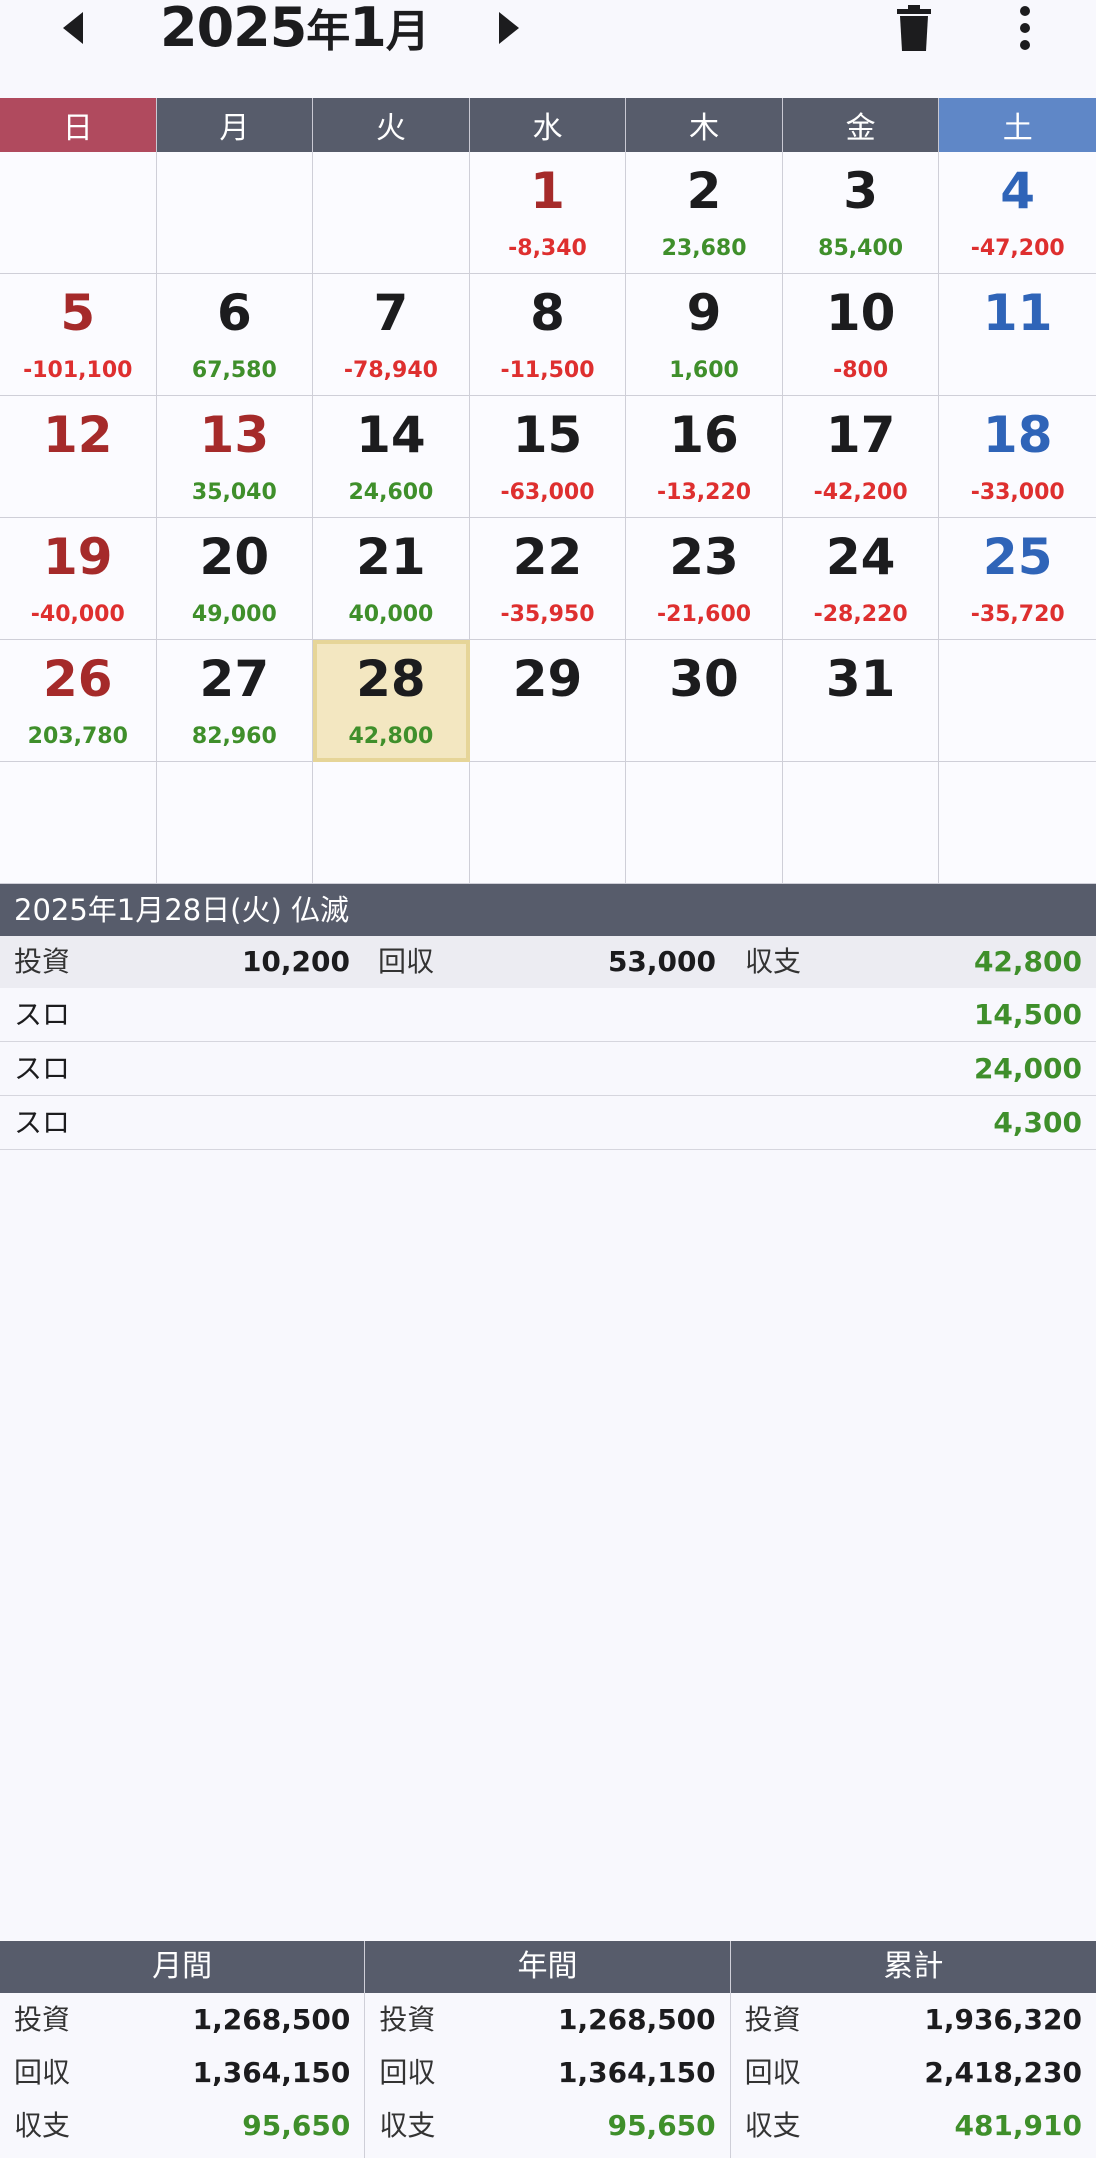  I want to click on day-balance: -35,950, so click(547, 614).